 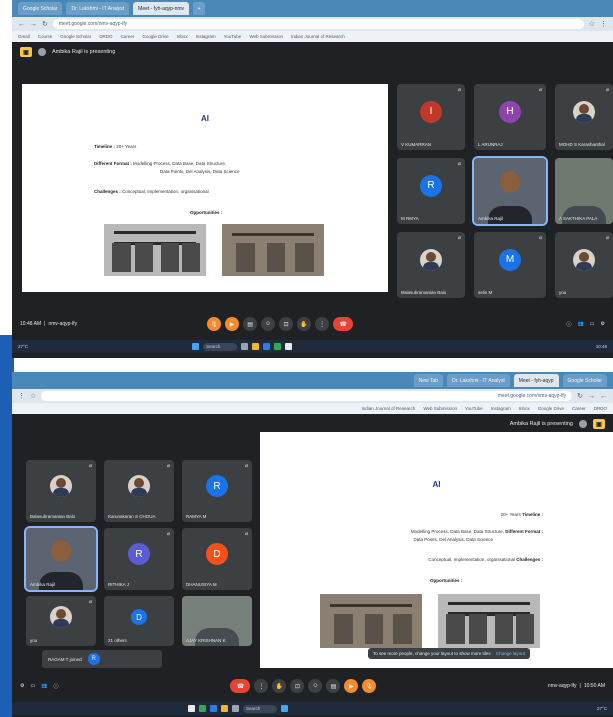 I want to click on participant-tile: AJAY KRISHNAN K, so click(x=217, y=621).